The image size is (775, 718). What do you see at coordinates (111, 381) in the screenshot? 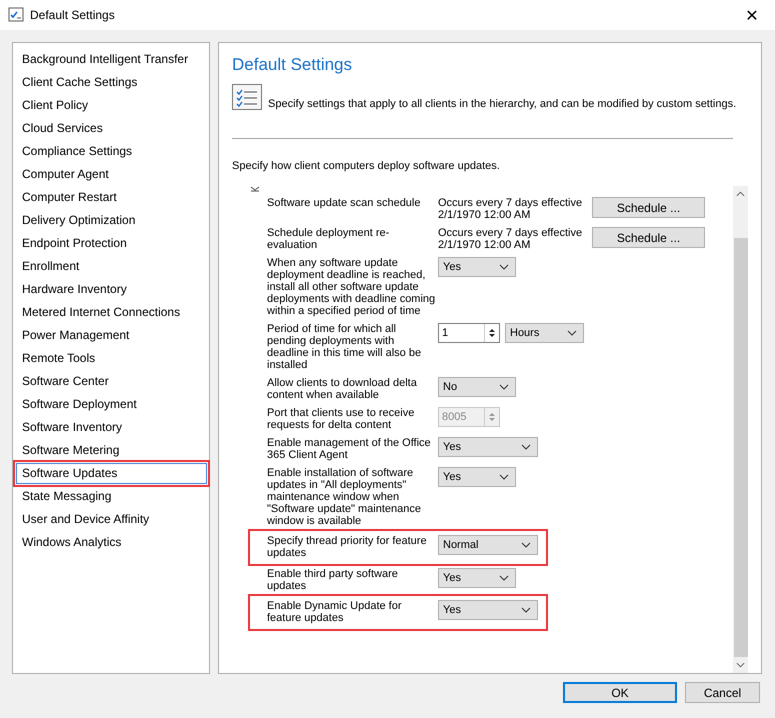
I see `sidebar-item: Software Center` at bounding box center [111, 381].